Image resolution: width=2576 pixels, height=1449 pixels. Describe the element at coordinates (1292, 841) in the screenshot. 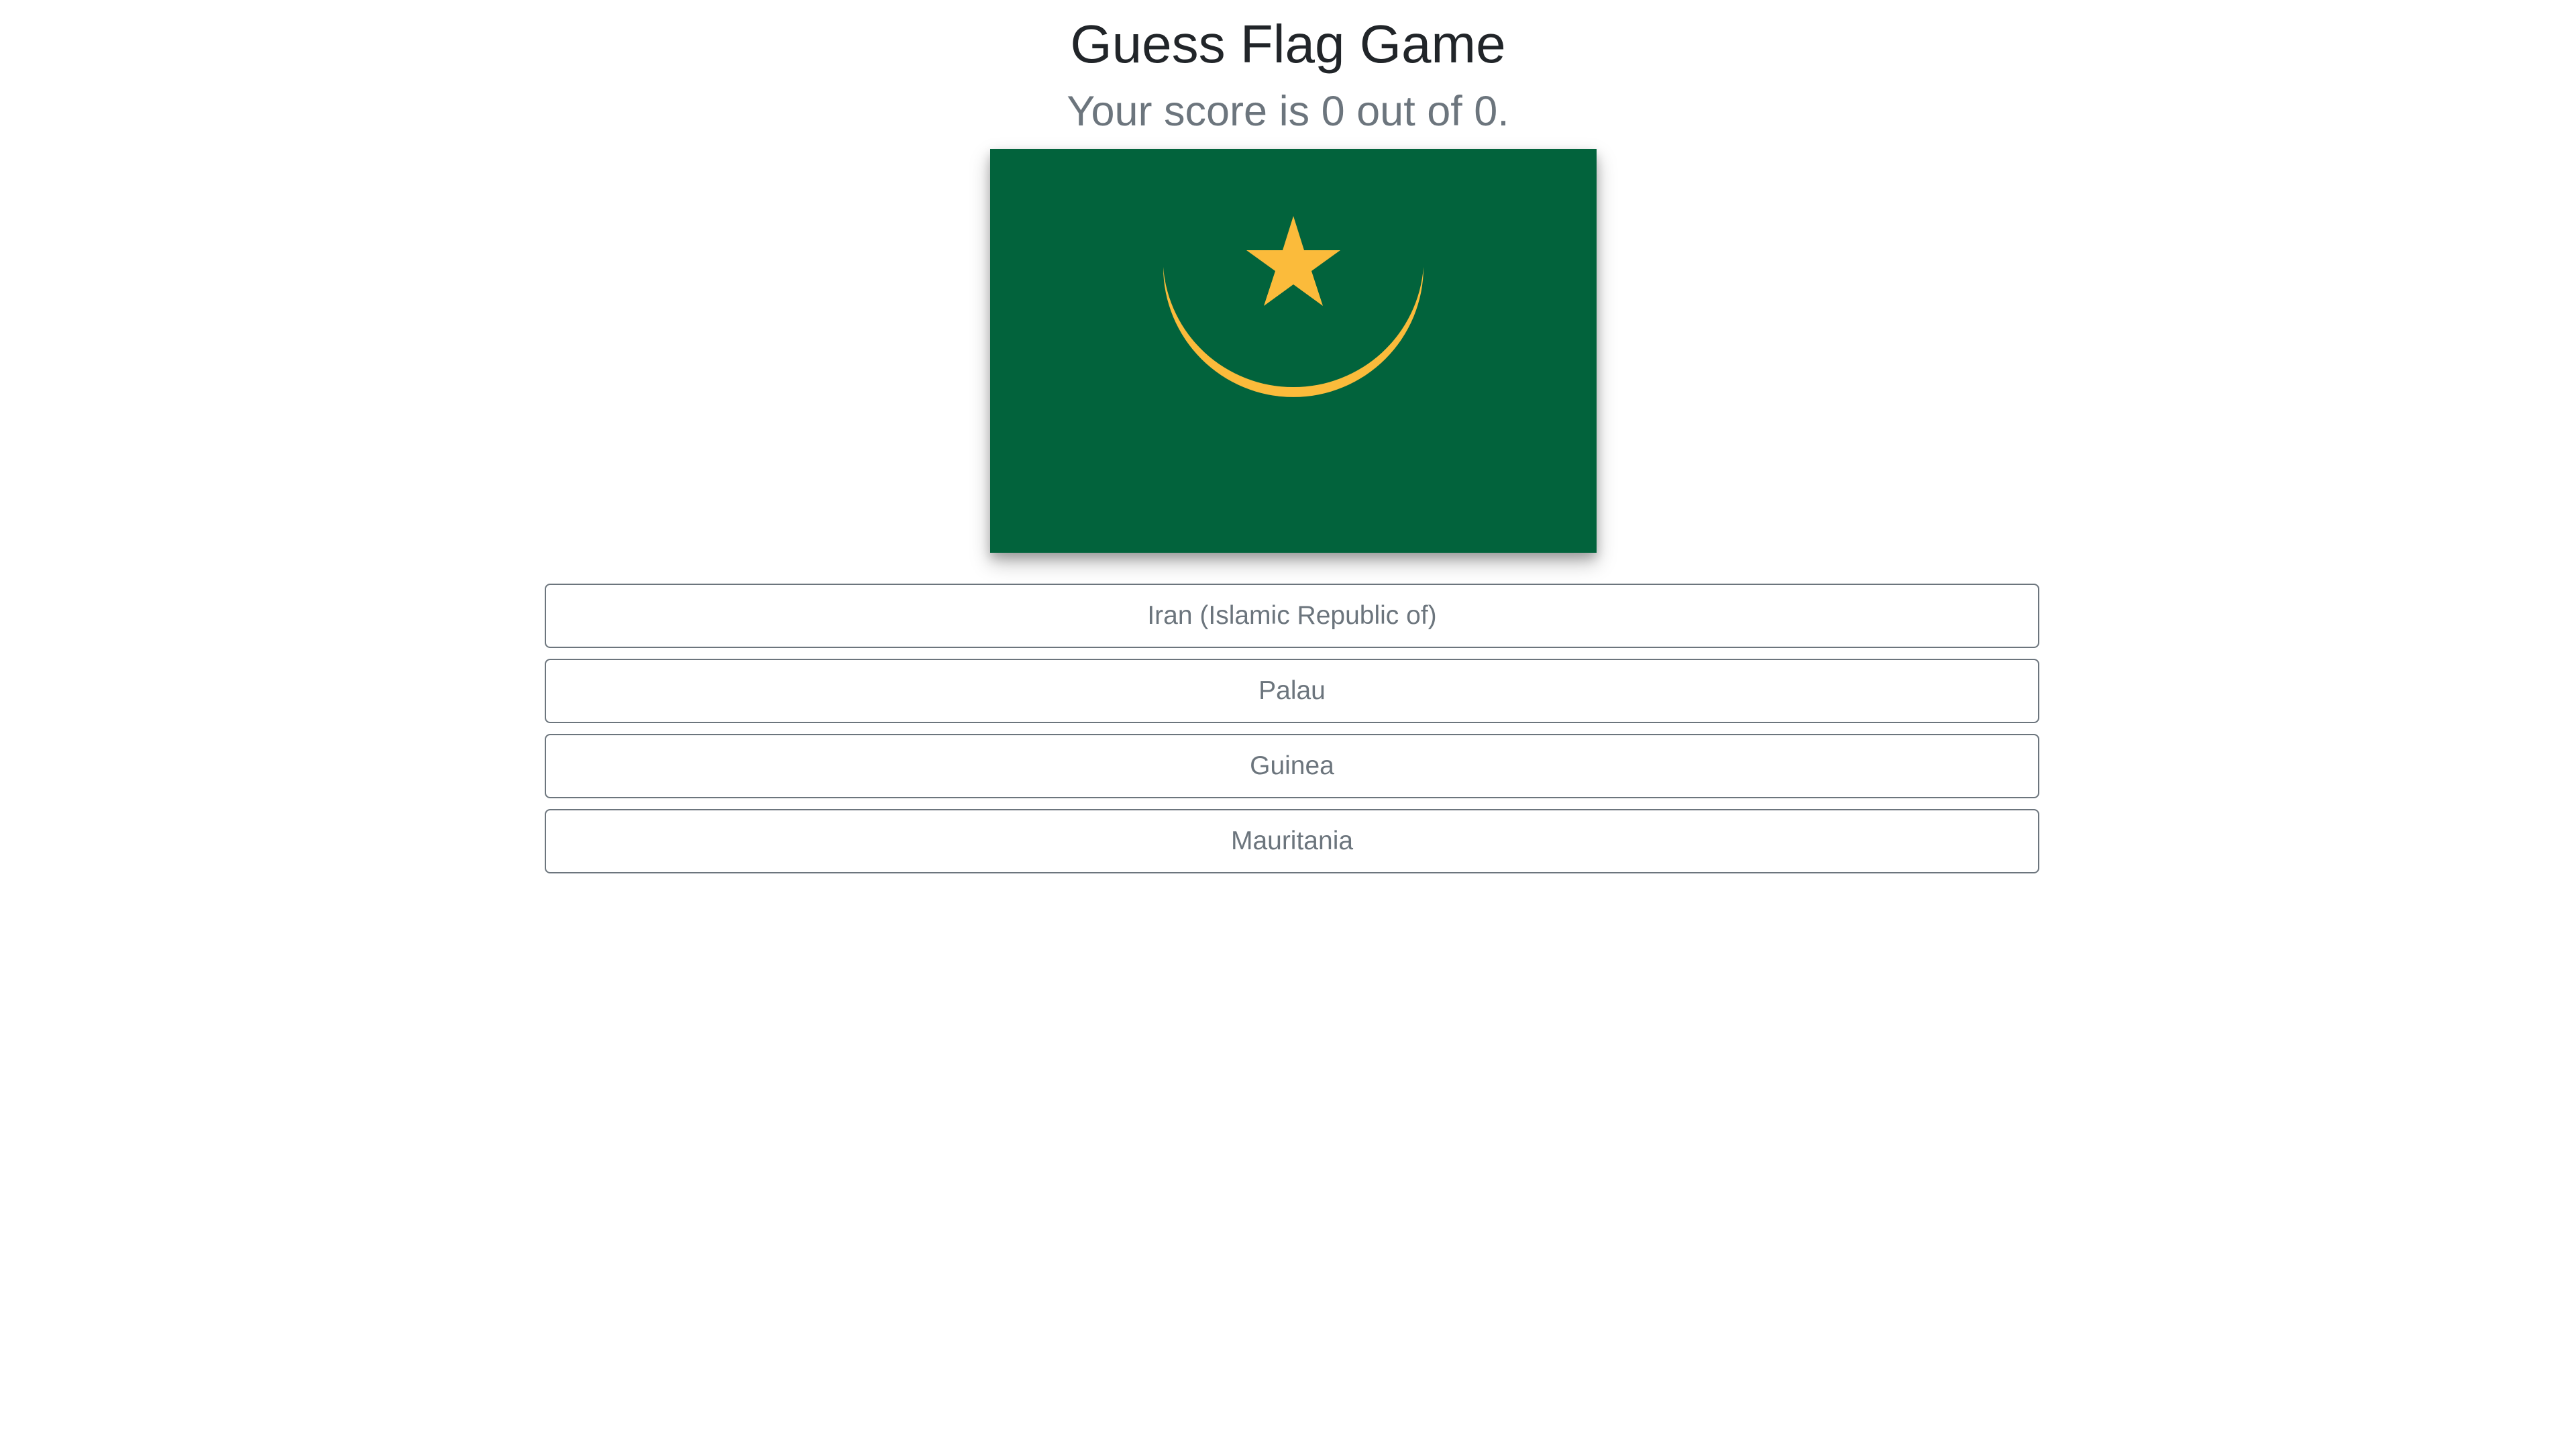

I see `answer-button-4: Mauritania` at that location.